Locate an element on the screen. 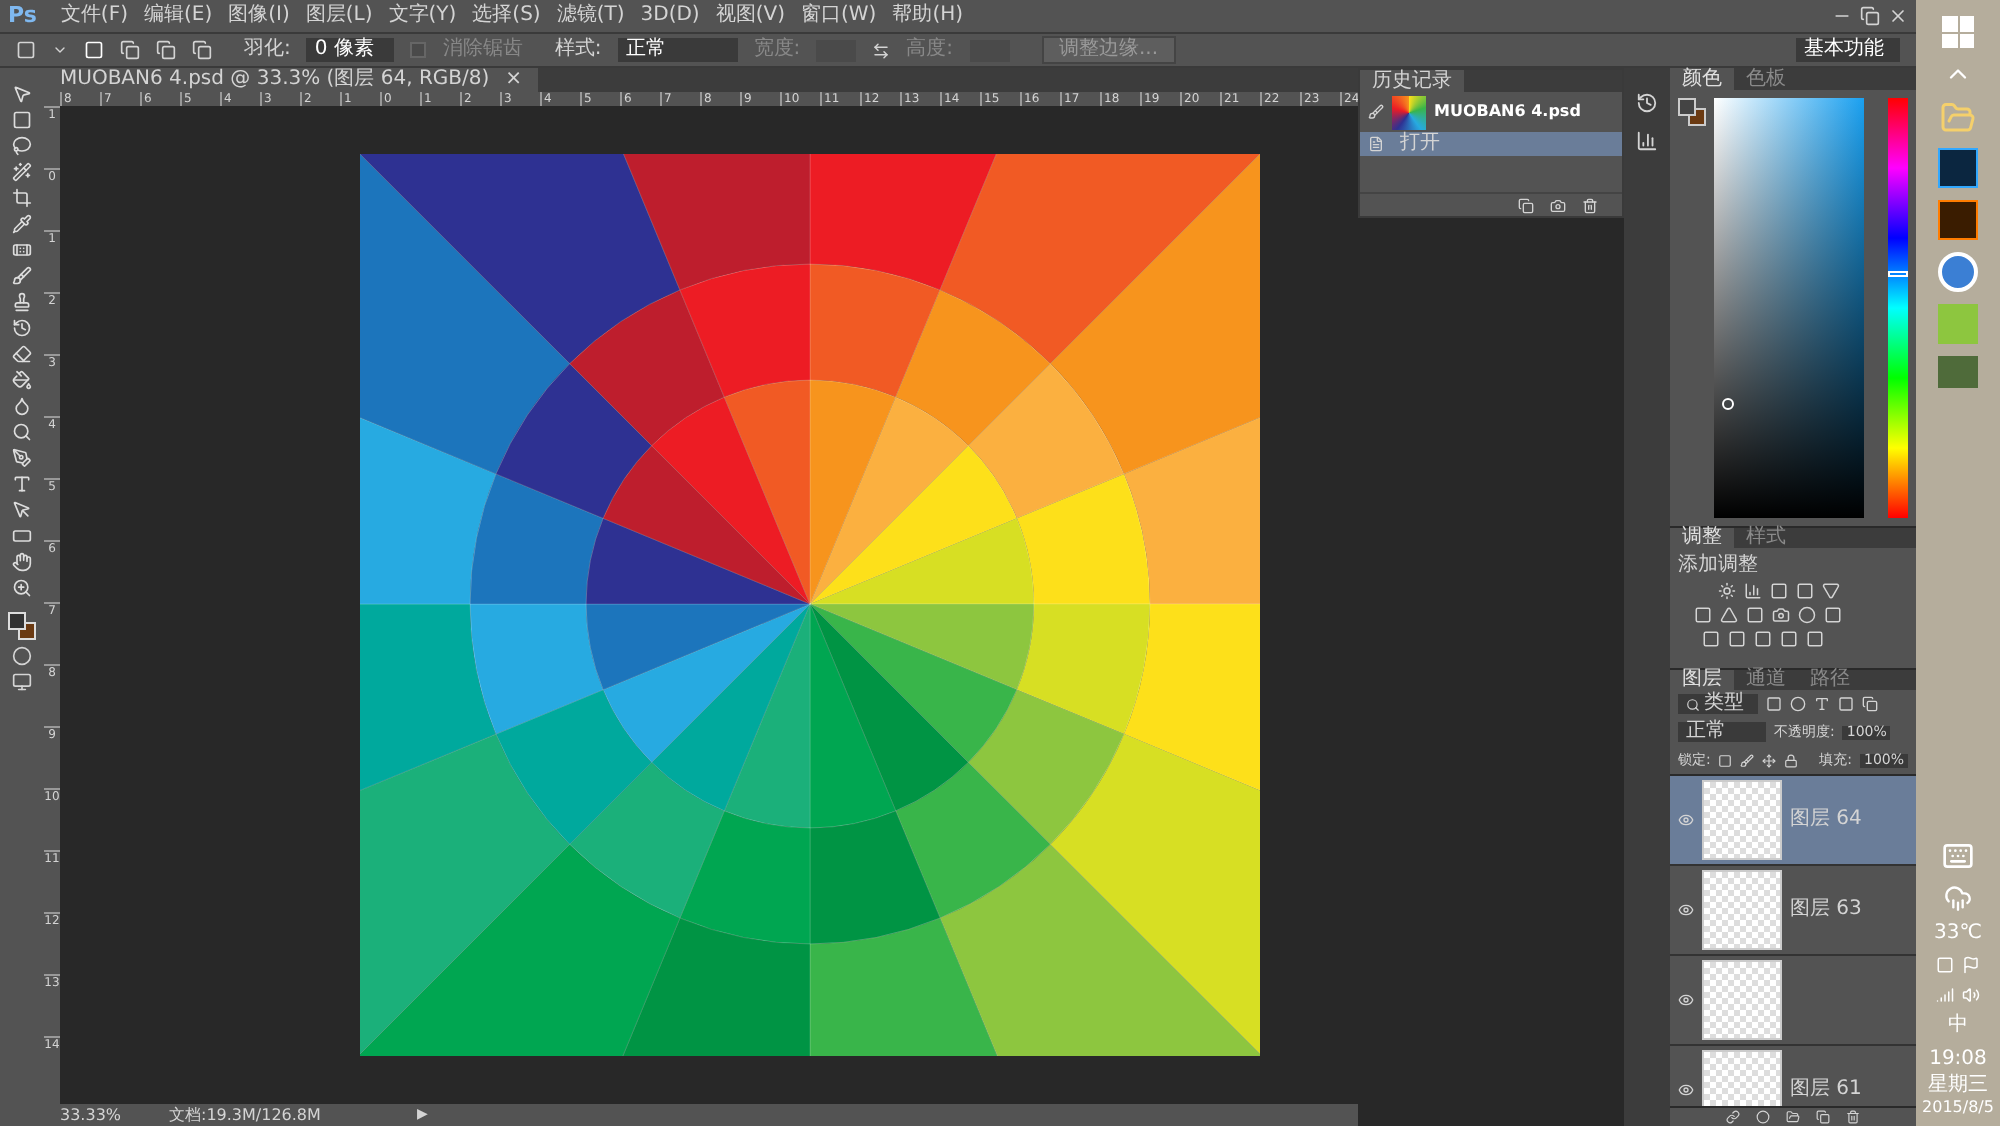  swap-icon is located at coordinates (881, 50).